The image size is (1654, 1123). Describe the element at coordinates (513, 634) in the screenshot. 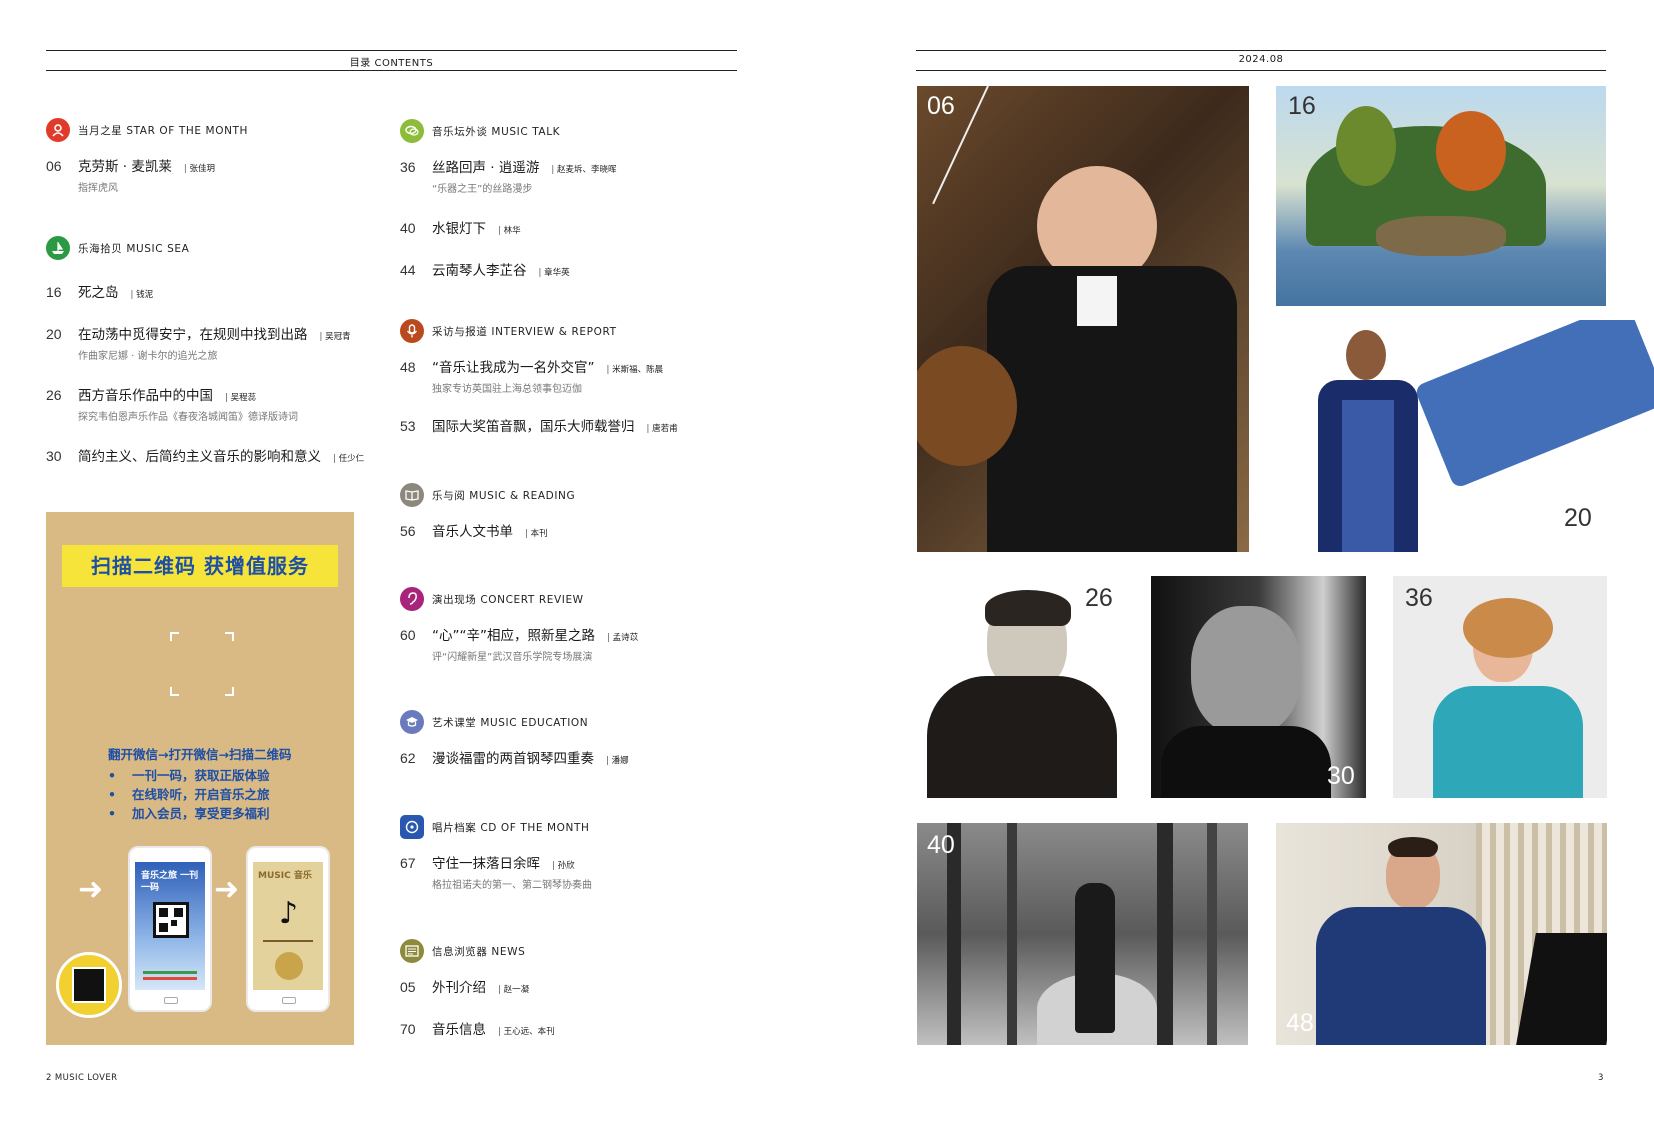

I see `article-title: “心”“辛”相应，照新星之路` at that location.